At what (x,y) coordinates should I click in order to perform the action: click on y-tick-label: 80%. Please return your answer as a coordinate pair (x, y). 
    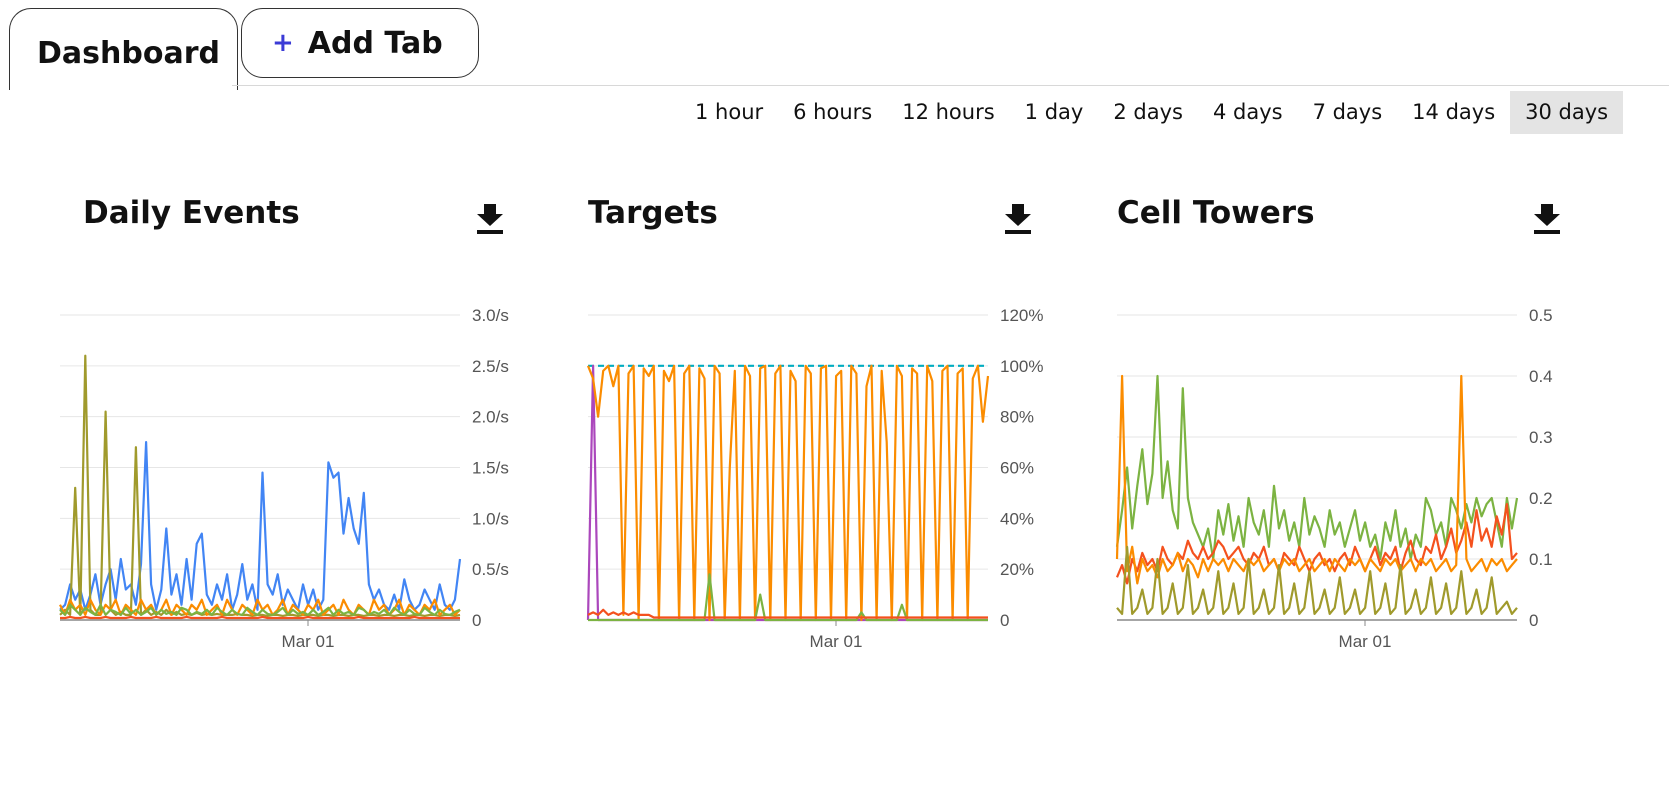
    Looking at the image, I should click on (1017, 417).